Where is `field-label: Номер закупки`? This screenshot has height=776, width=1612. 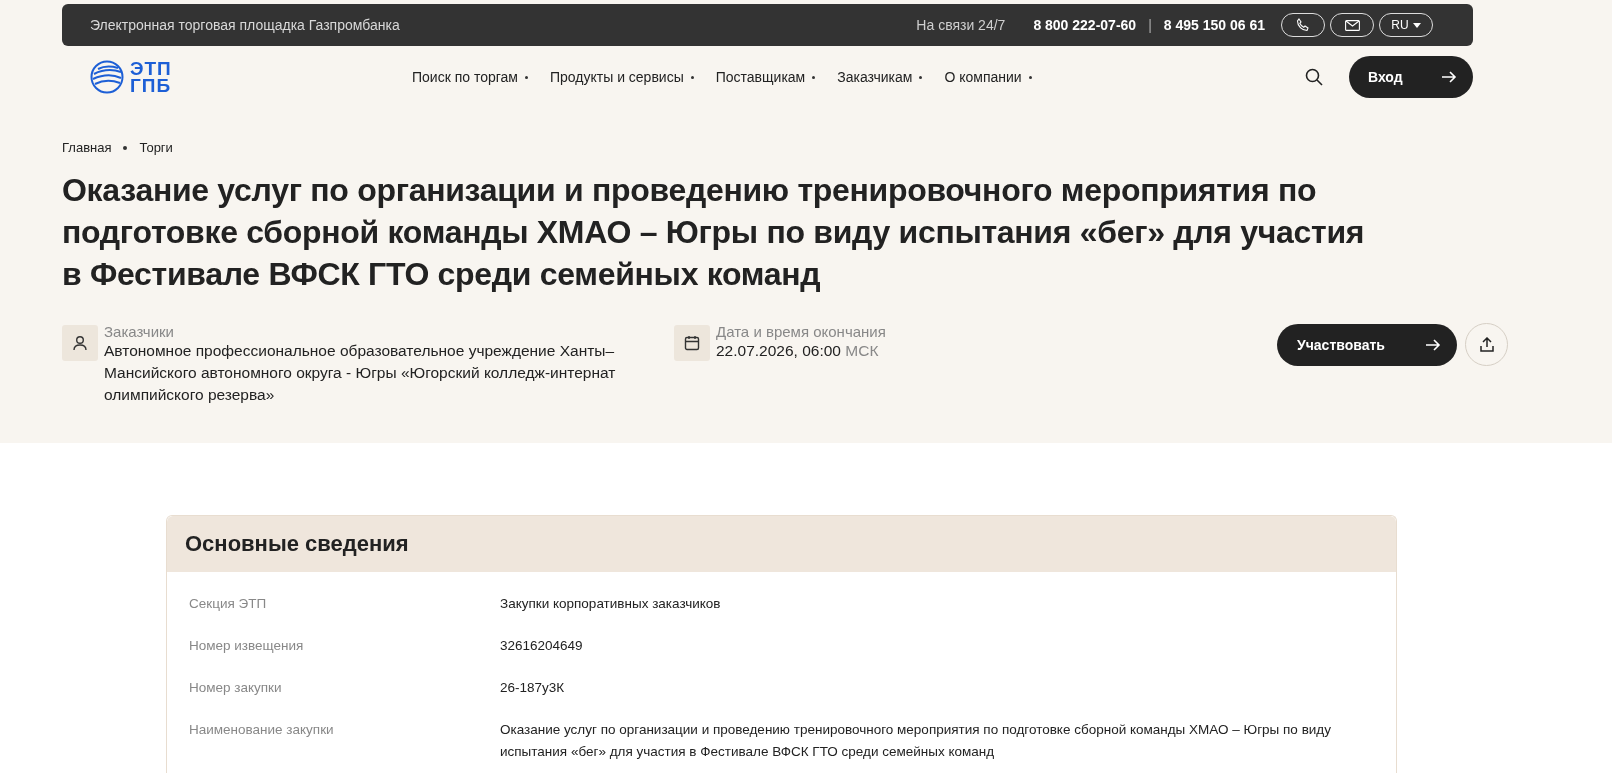 field-label: Номер закупки is located at coordinates (236, 688).